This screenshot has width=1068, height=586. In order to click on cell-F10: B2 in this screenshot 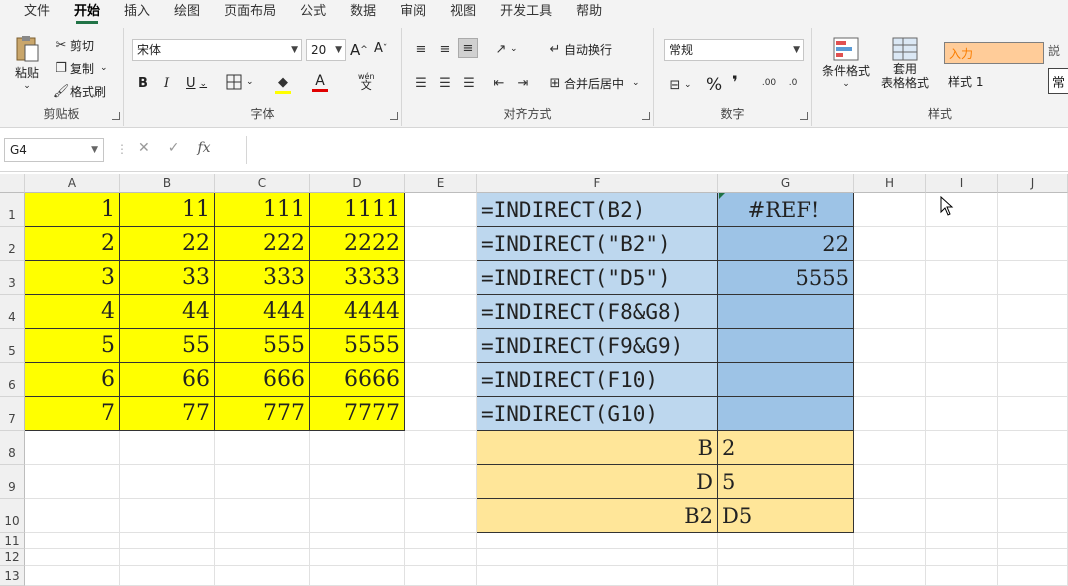, I will do `click(597, 516)`.